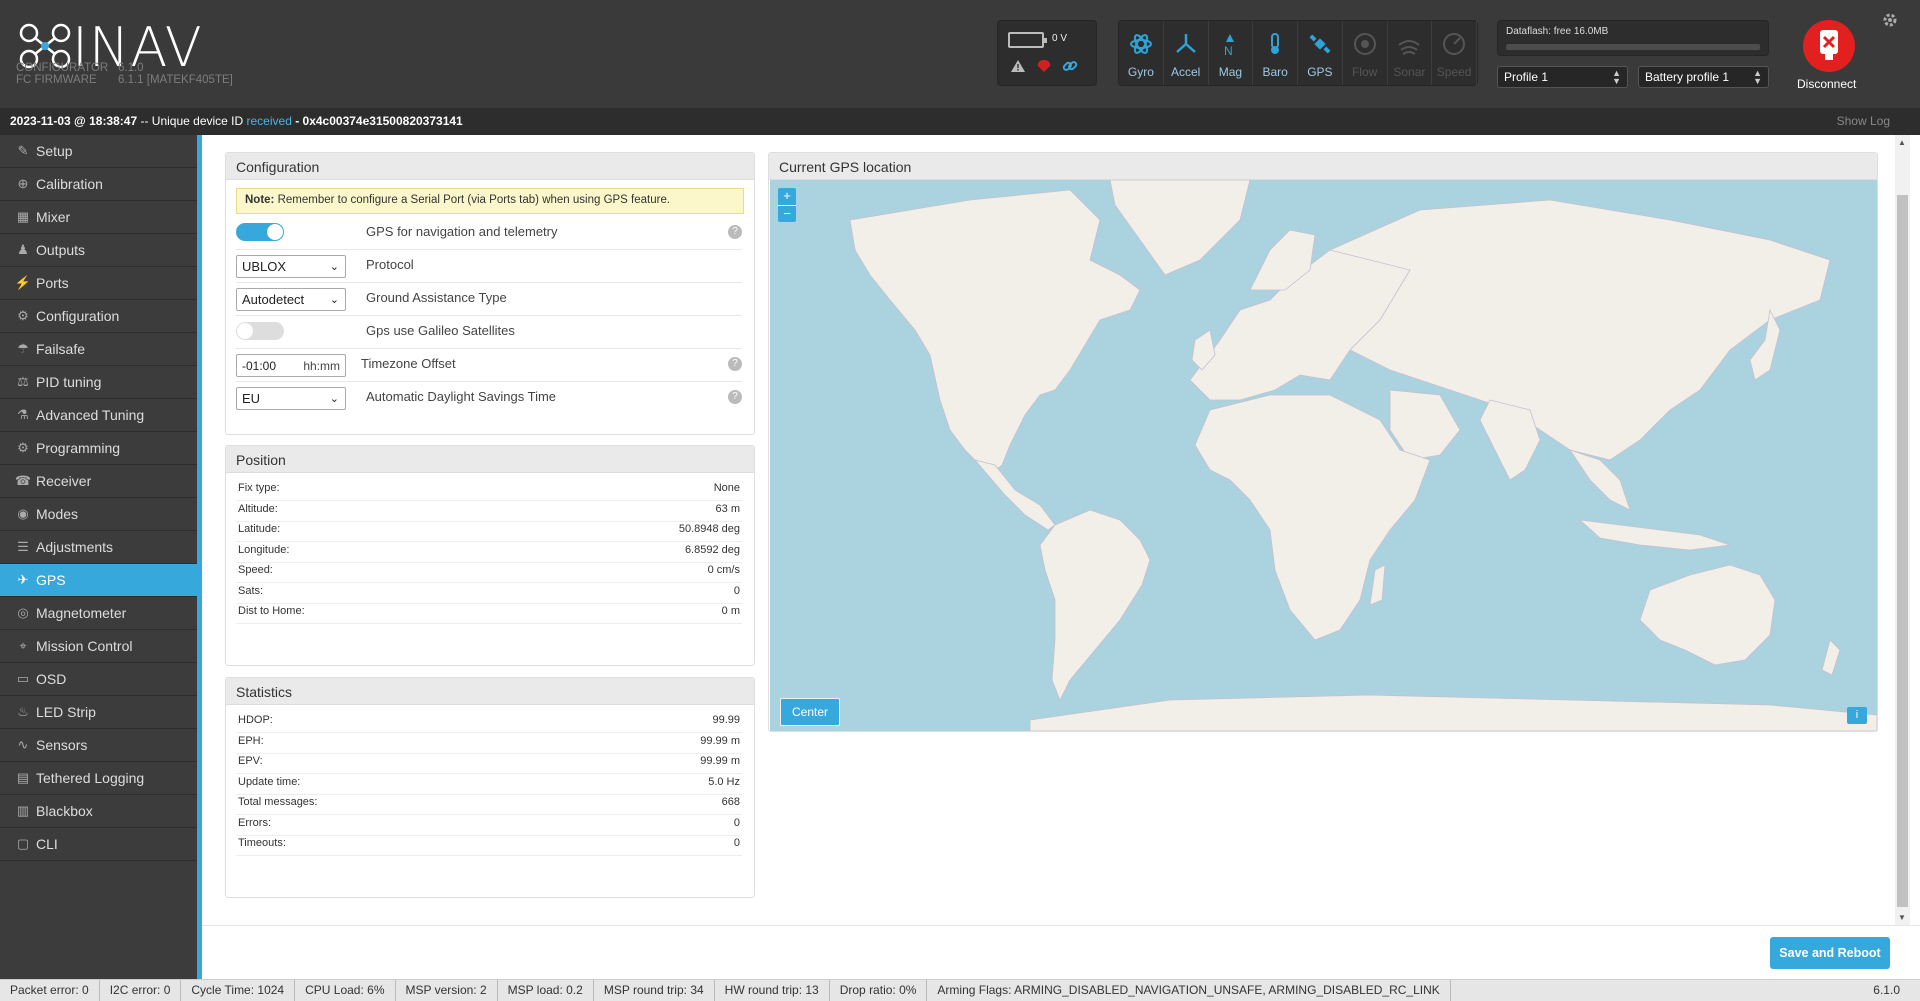  I want to click on status-item: HW round trip: 13, so click(772, 990).